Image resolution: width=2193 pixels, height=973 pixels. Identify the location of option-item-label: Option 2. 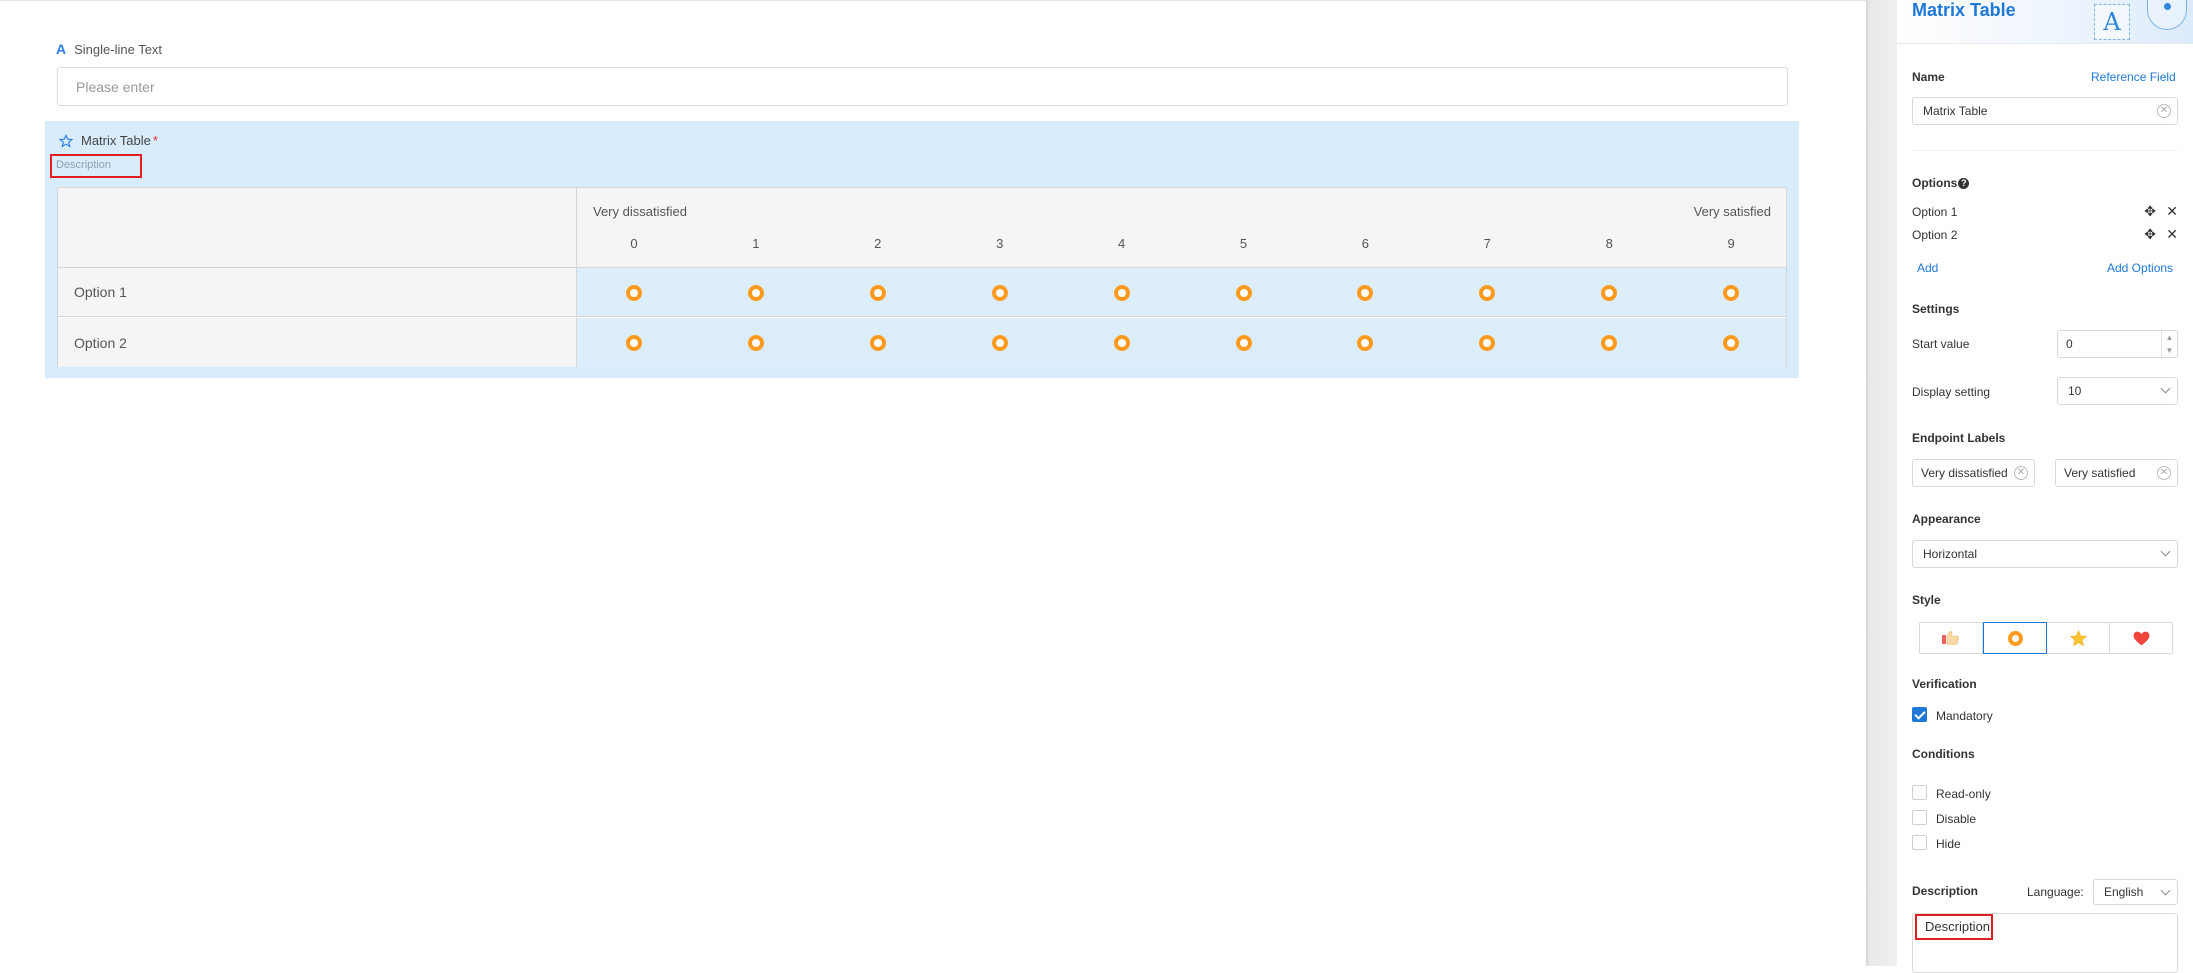
(1935, 235).